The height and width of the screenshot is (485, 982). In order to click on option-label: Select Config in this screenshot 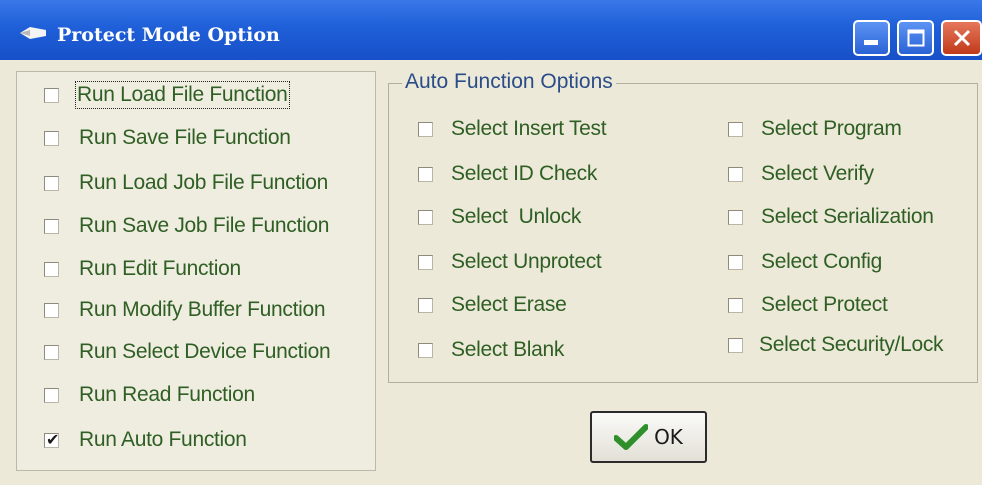, I will do `click(822, 261)`.